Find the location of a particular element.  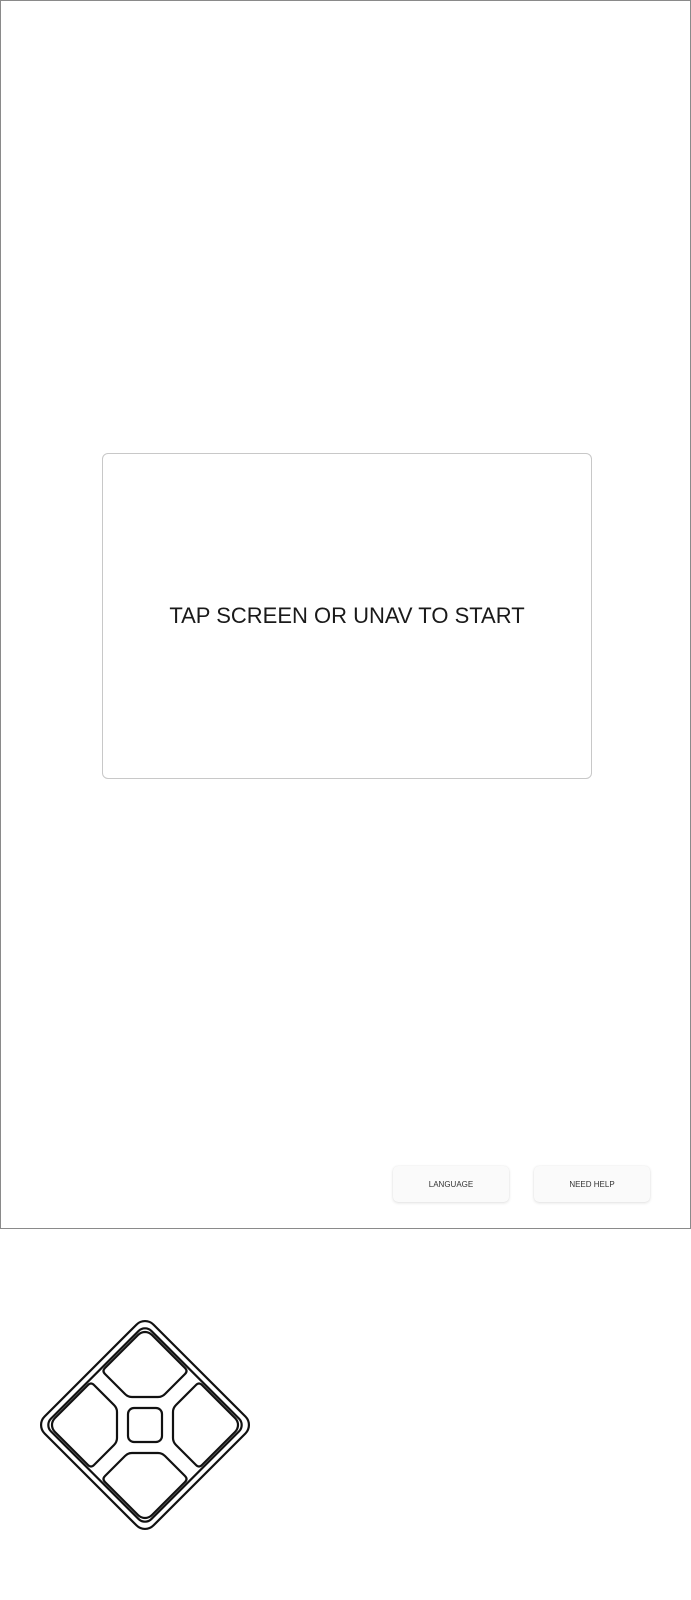

need-help-button: NEED HELP is located at coordinates (592, 1184).